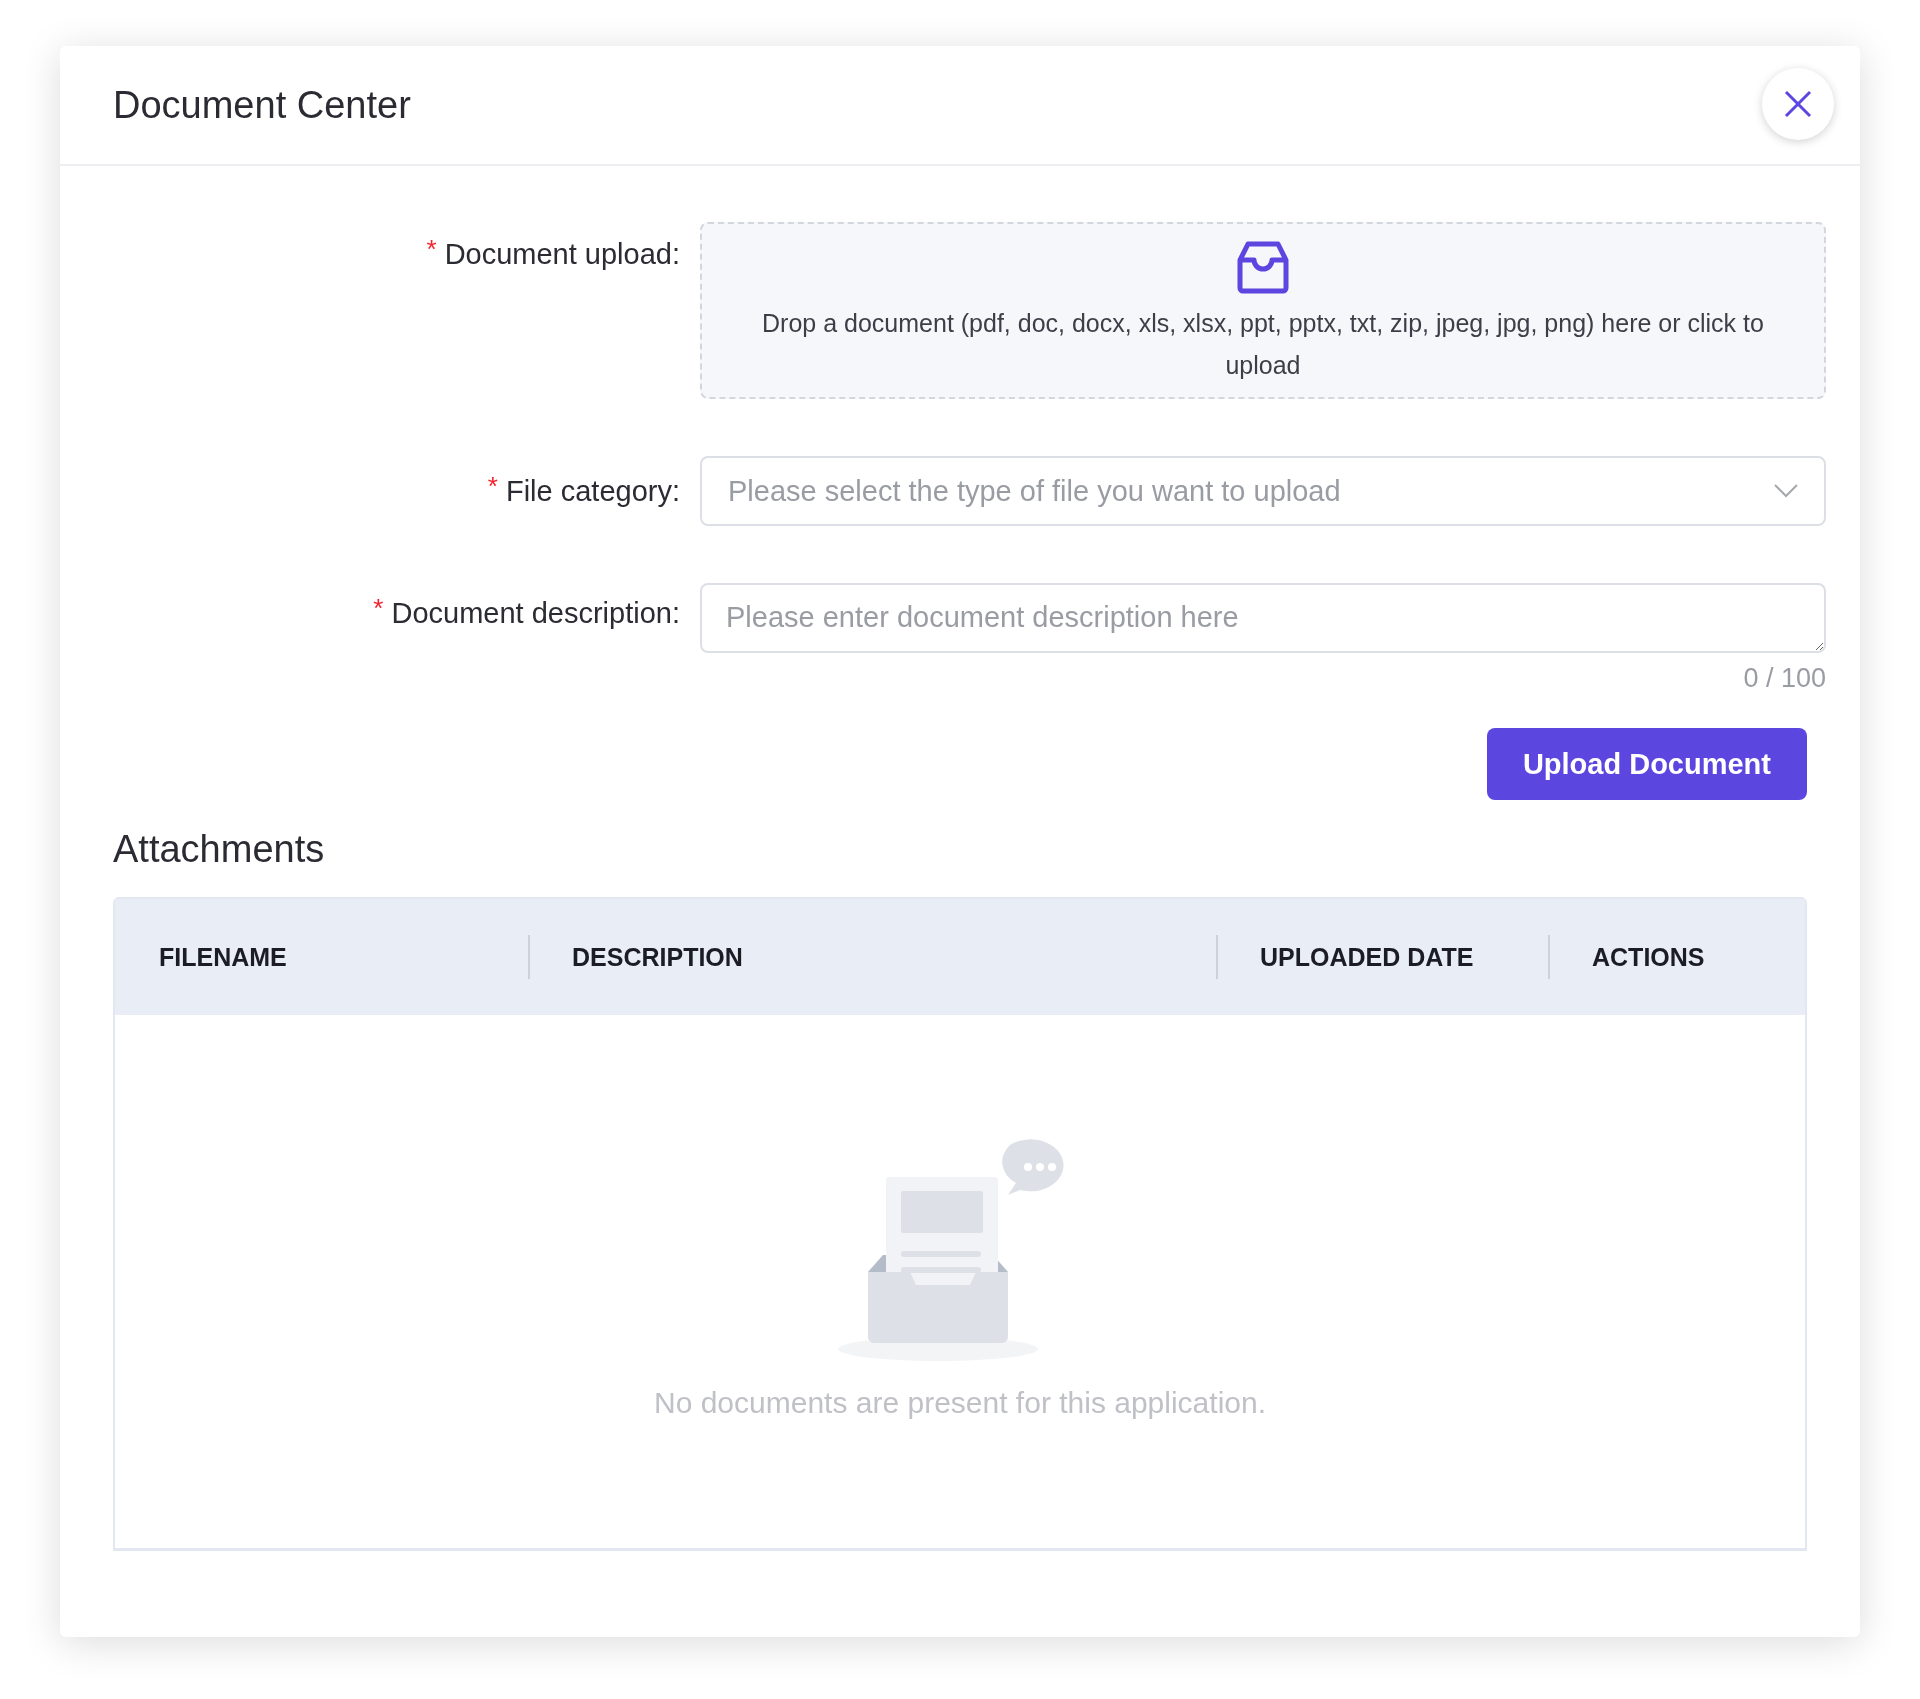 The width and height of the screenshot is (1920, 1699). Describe the element at coordinates (562, 254) in the screenshot. I see `field-label: Document upload:` at that location.